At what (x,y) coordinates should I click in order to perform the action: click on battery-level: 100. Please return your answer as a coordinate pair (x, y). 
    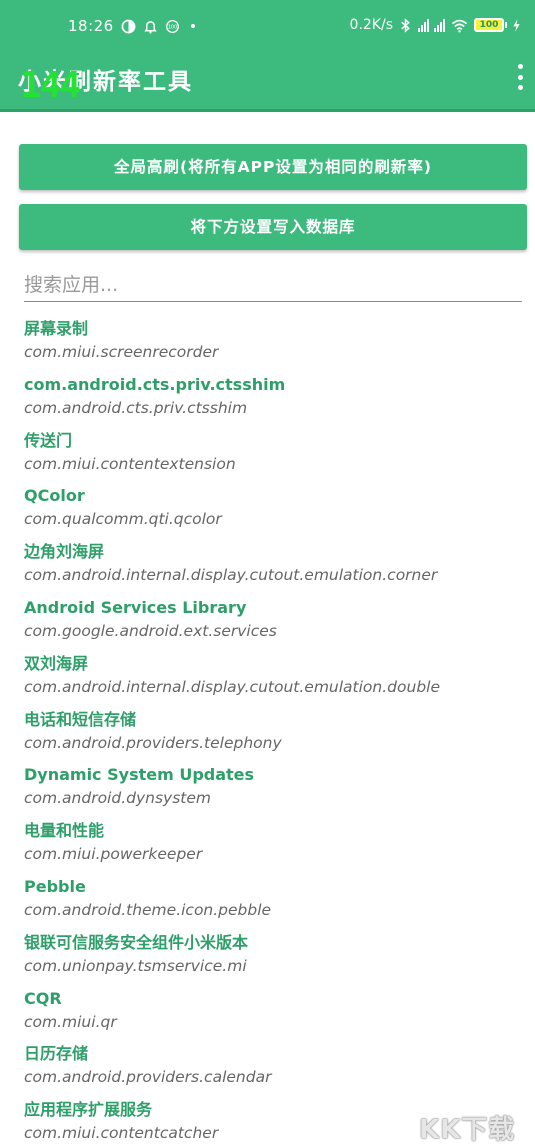
    Looking at the image, I should click on (489, 25).